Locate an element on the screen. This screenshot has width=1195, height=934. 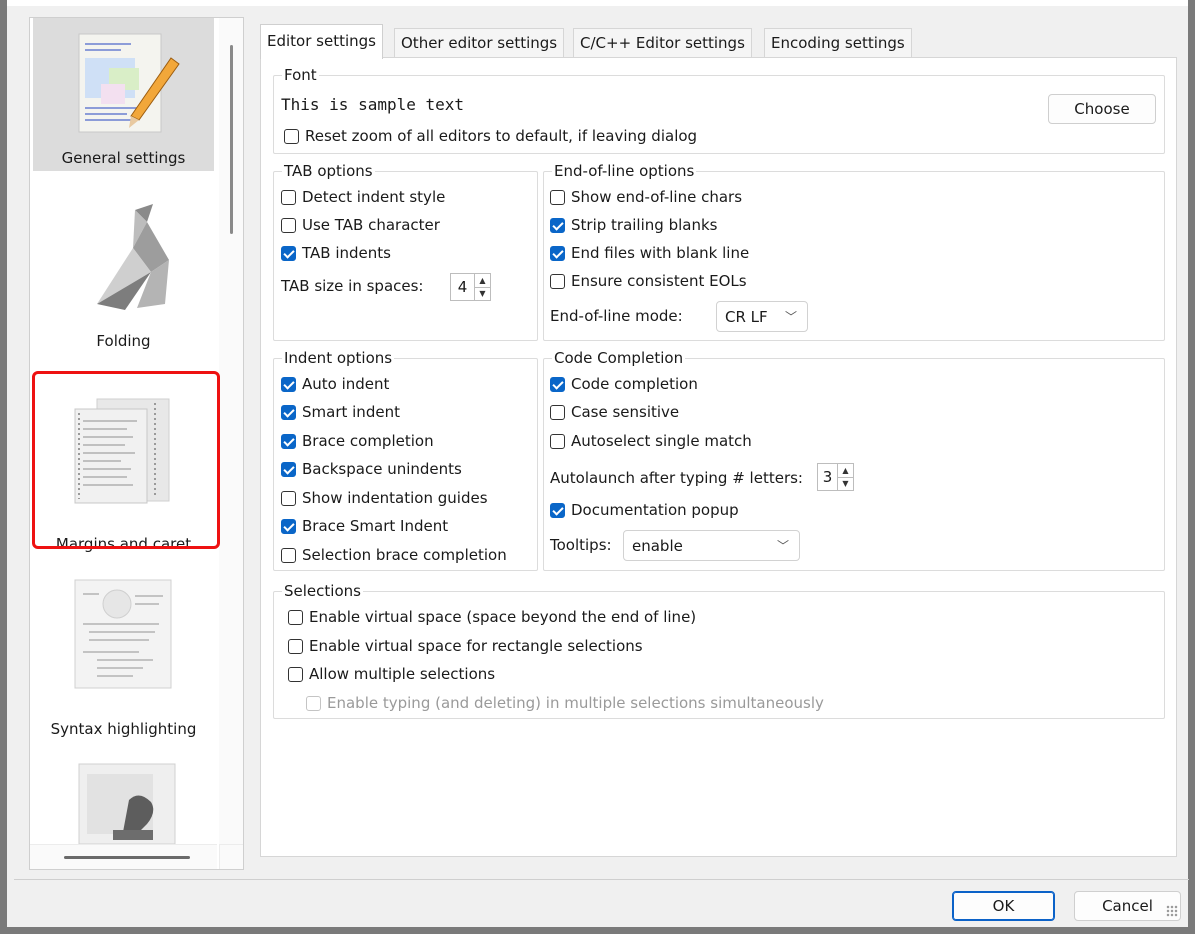
general-settings-icon is located at coordinates (129, 83).